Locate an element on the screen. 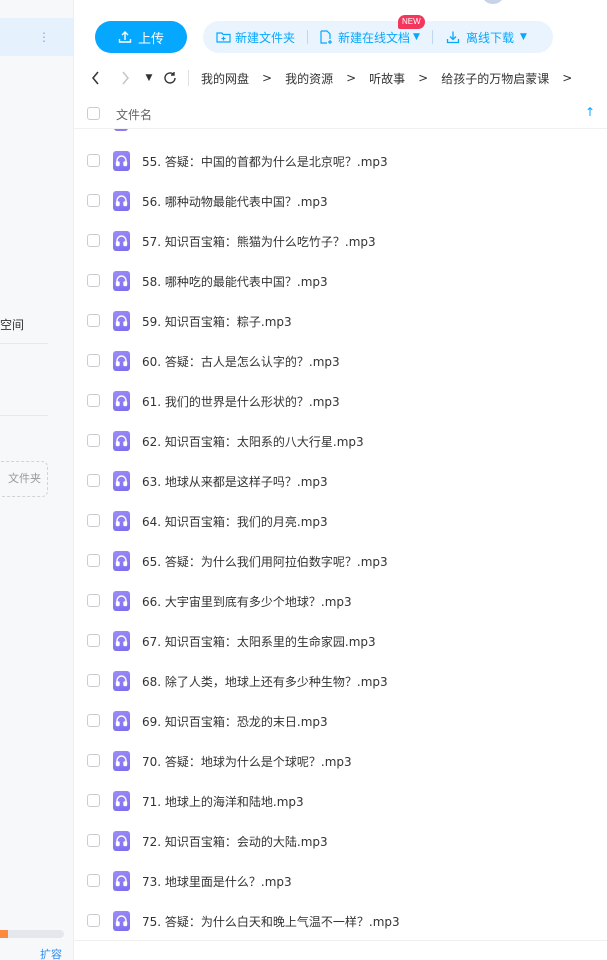  file-row: 62. 知识百宝箱：太阳系的八大行星.mp3 is located at coordinates (340, 441).